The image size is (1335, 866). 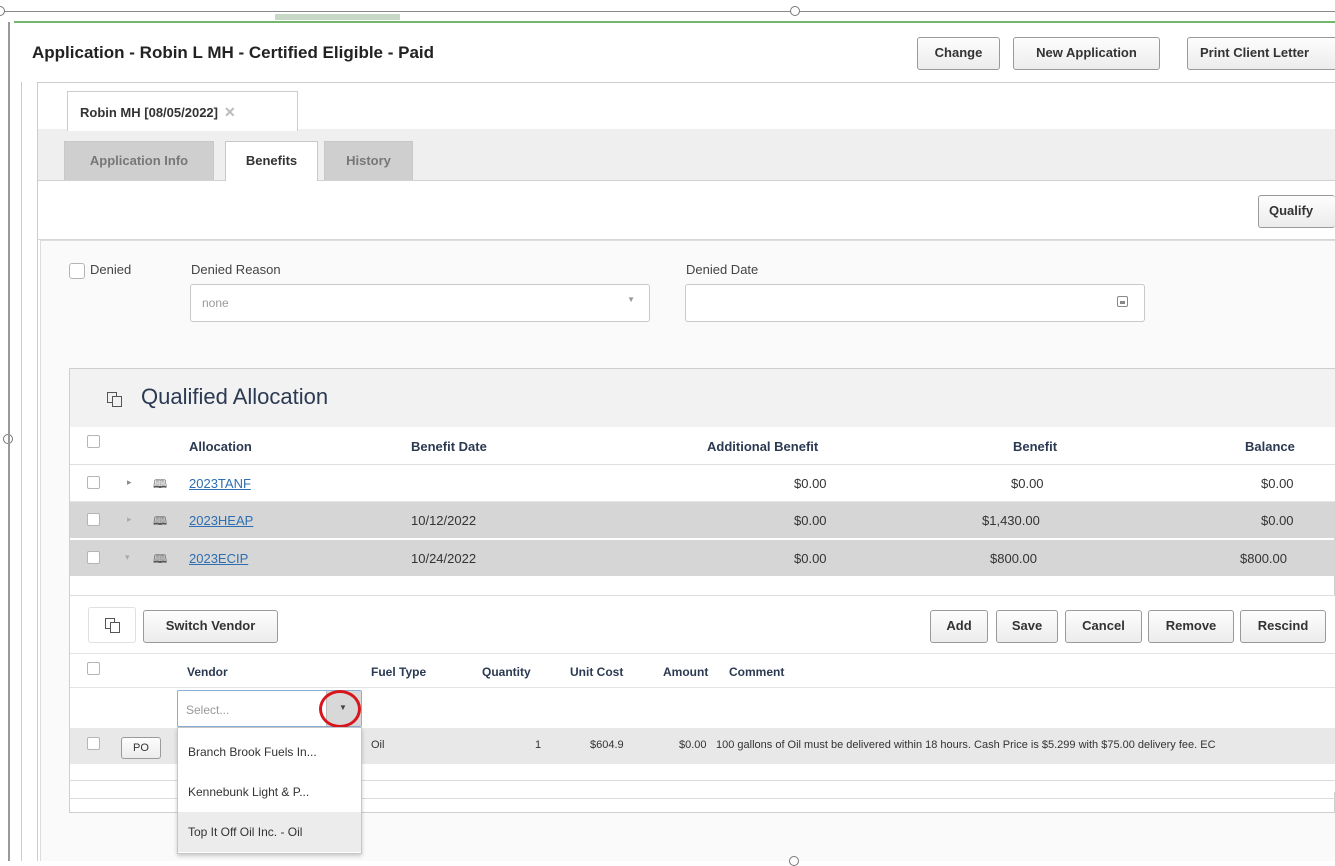 I want to click on vendor-panel-toggle, so click(x=112, y=625).